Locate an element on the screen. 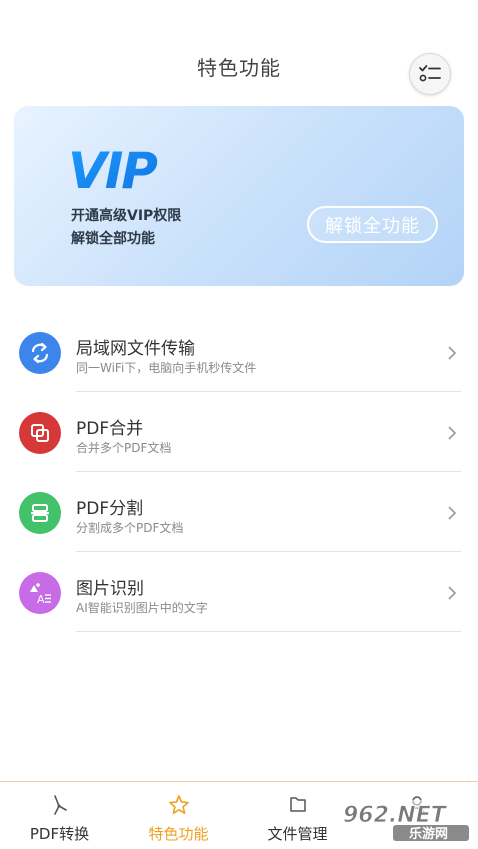 Image resolution: width=478 pixels, height=849 pixels. feature-title: 图片识别 is located at coordinates (110, 589).